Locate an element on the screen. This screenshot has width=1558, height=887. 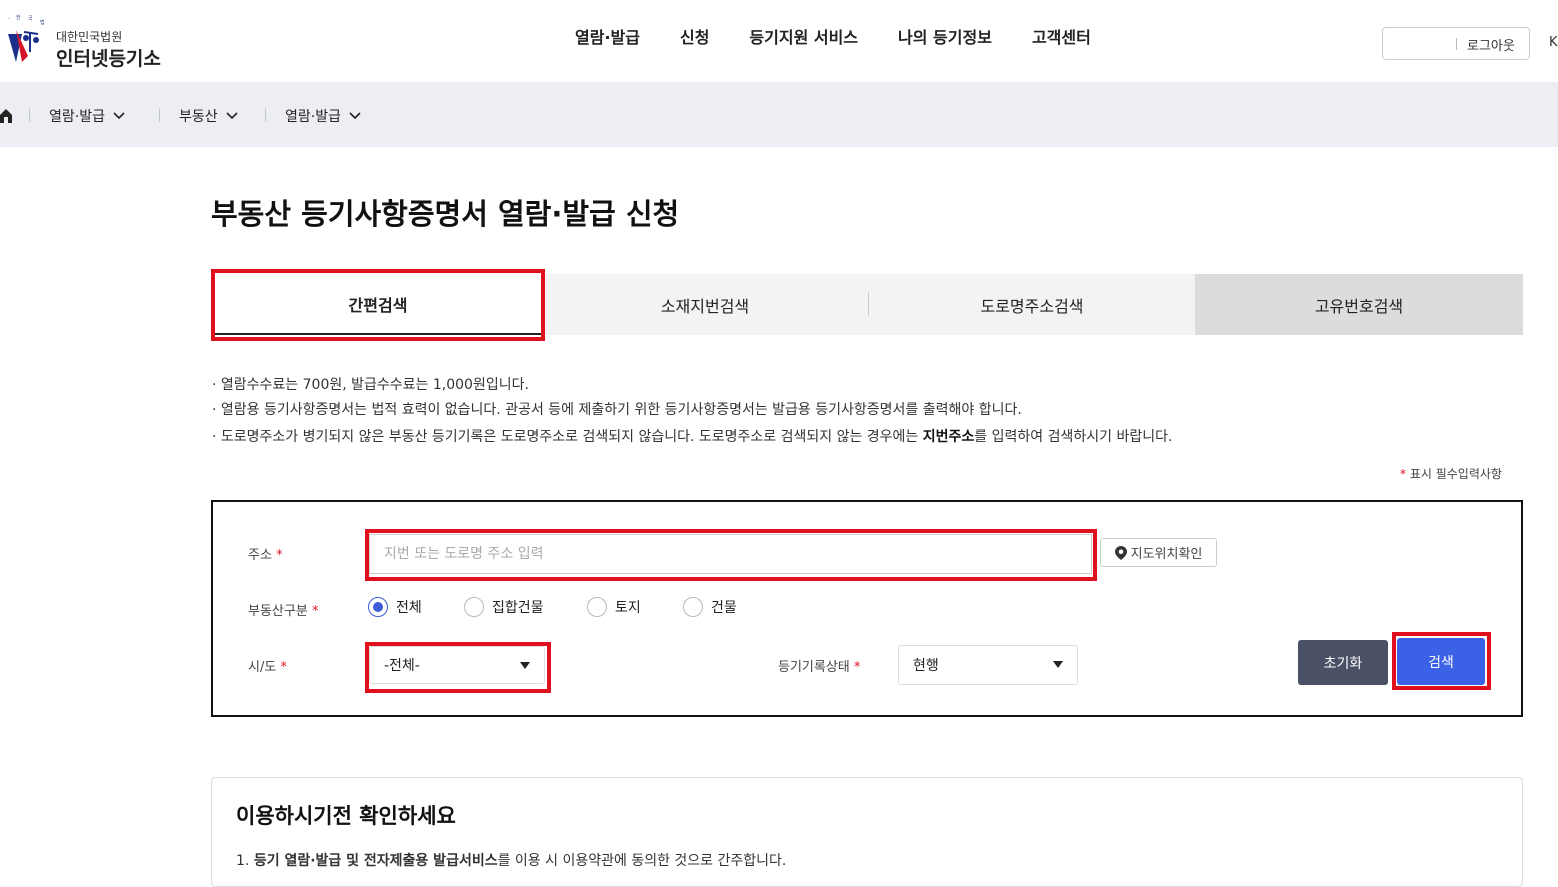
sido-select: -전체- is located at coordinates (457, 665).